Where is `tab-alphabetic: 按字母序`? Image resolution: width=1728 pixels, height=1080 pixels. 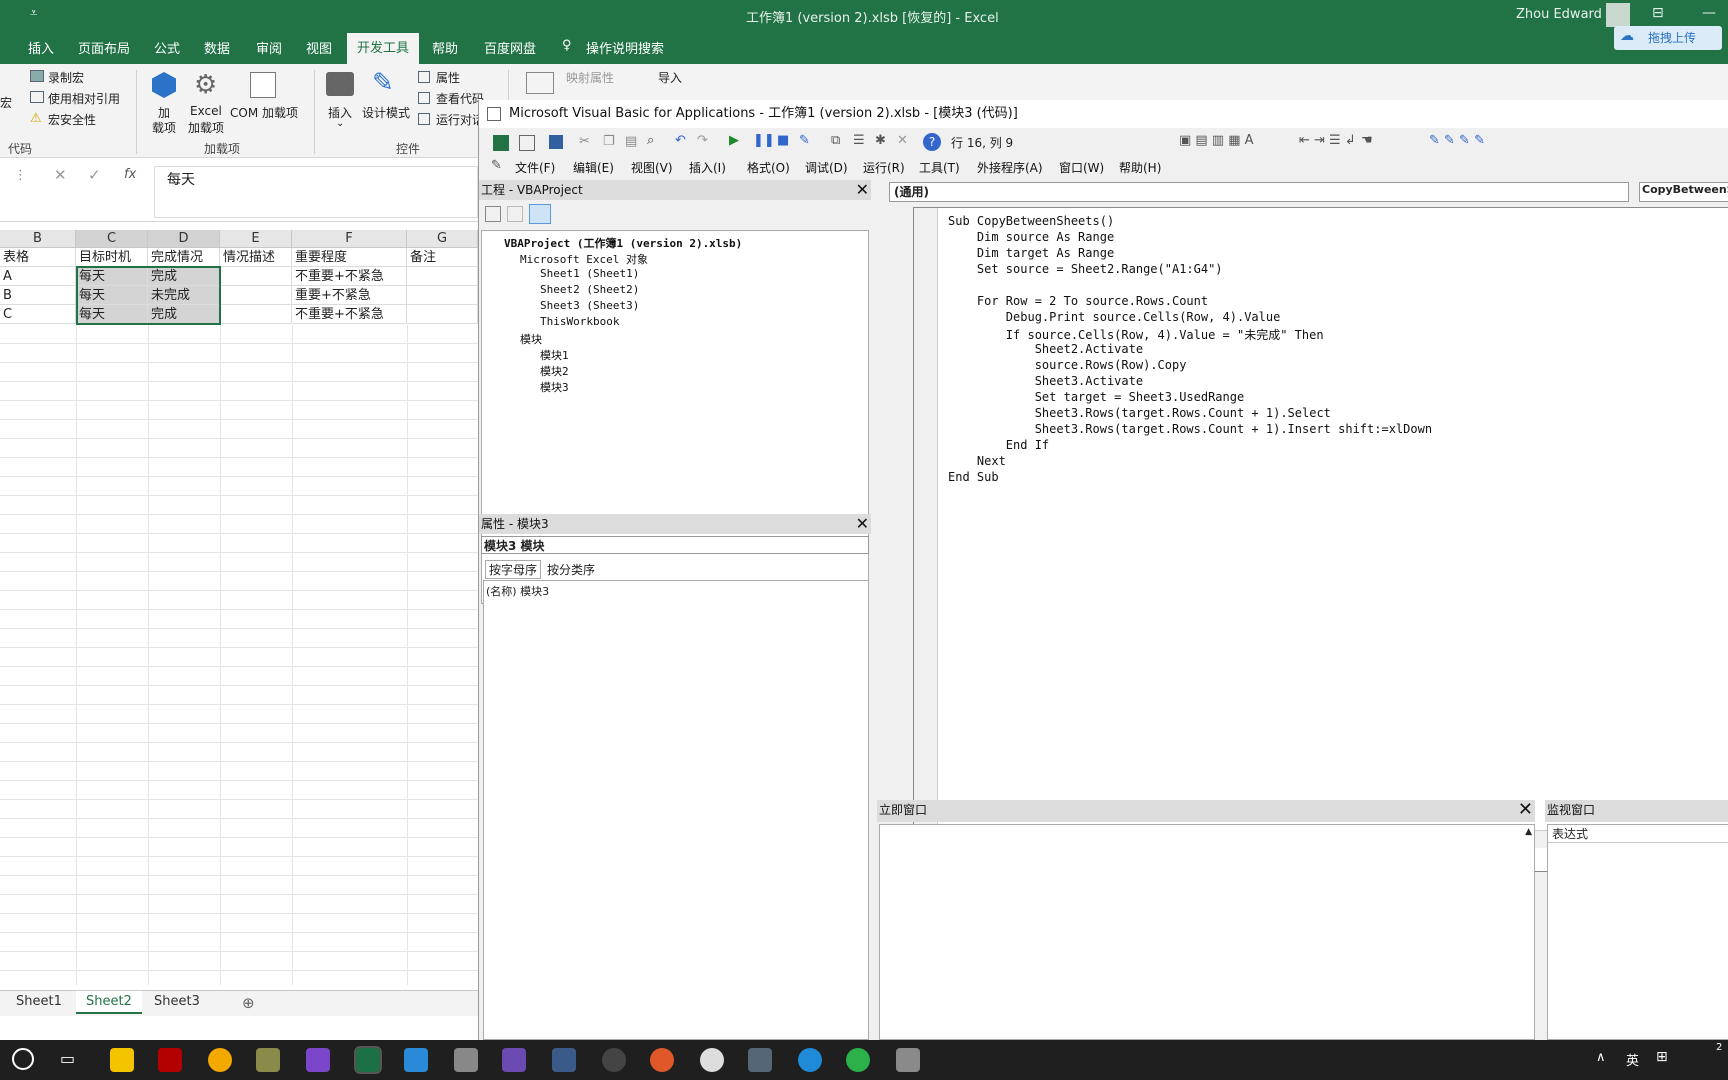
tab-alphabetic: 按字母序 is located at coordinates (513, 569).